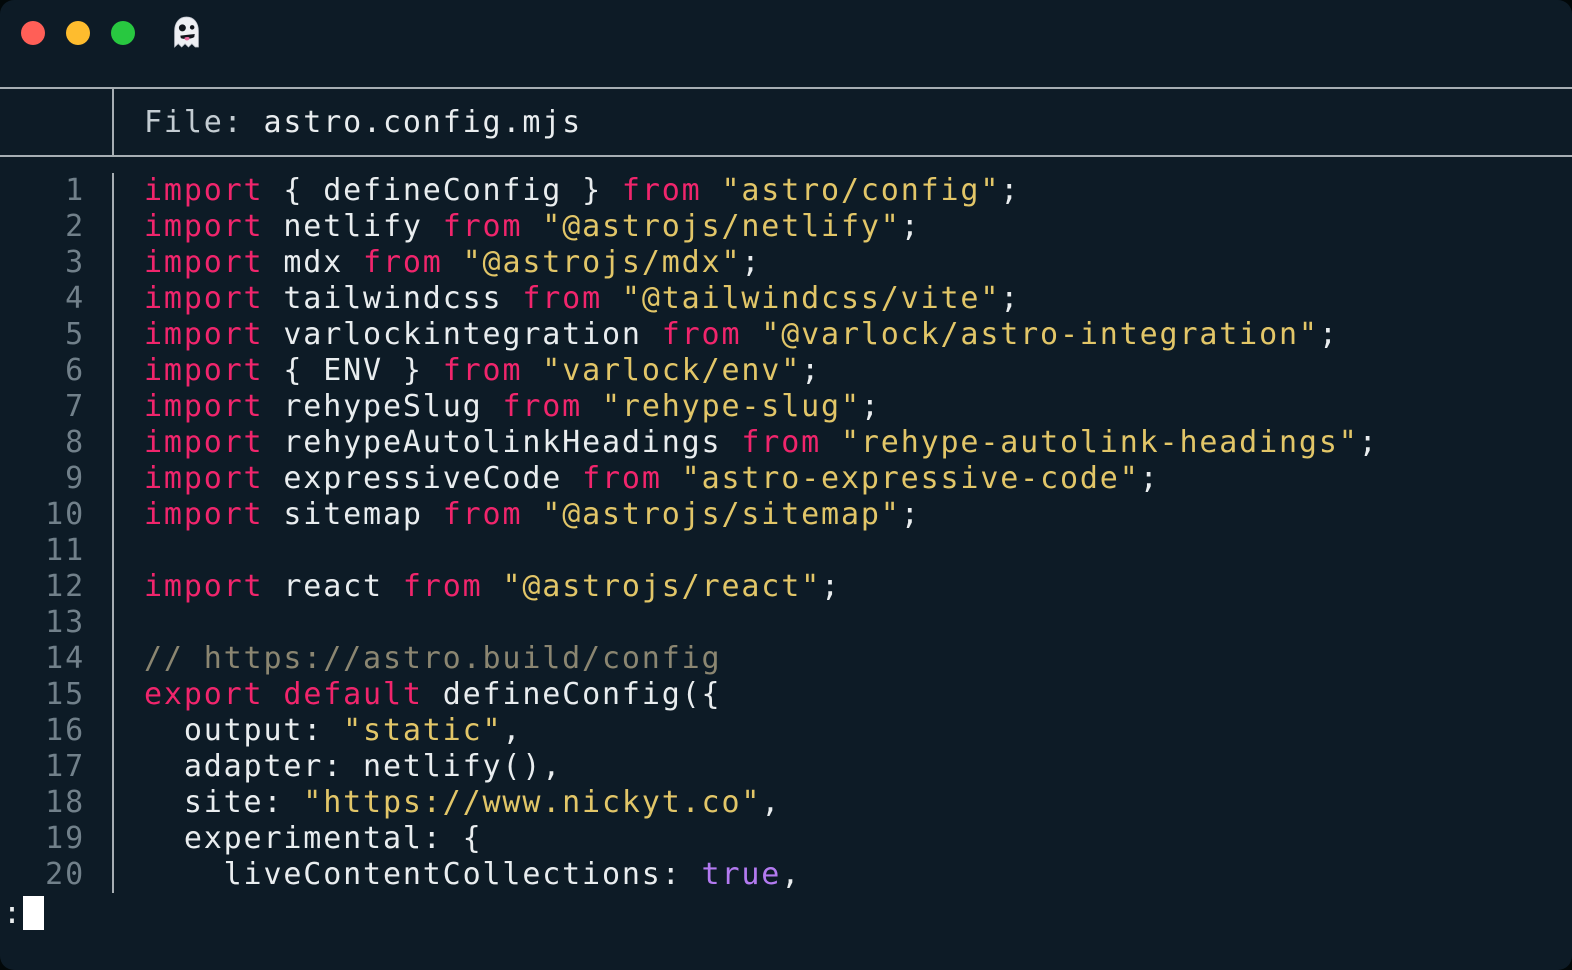 The height and width of the screenshot is (970, 1572). What do you see at coordinates (433, 694) in the screenshot?
I see `code-line-text: export default defineConfig({` at bounding box center [433, 694].